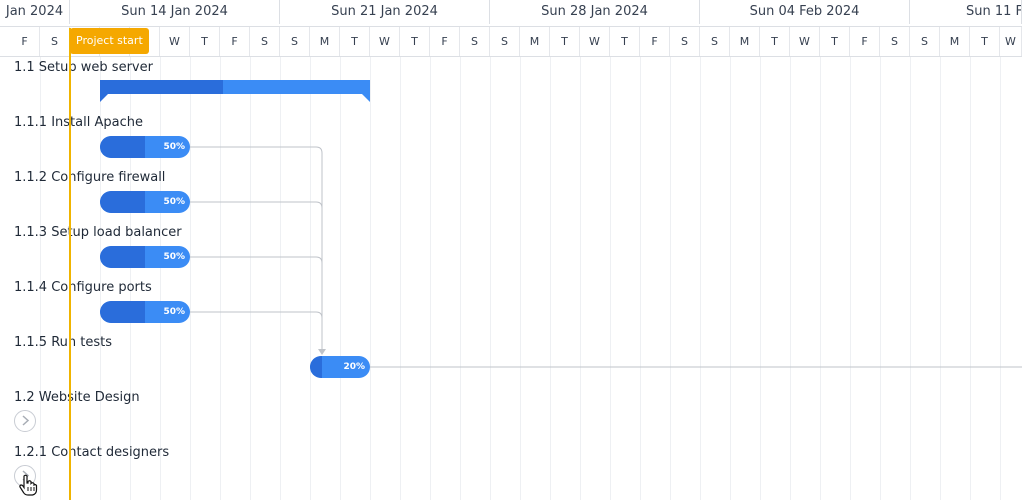 The image size is (1022, 500). What do you see at coordinates (63, 342) in the screenshot?
I see `task-label: 1.1.5 Run tests` at bounding box center [63, 342].